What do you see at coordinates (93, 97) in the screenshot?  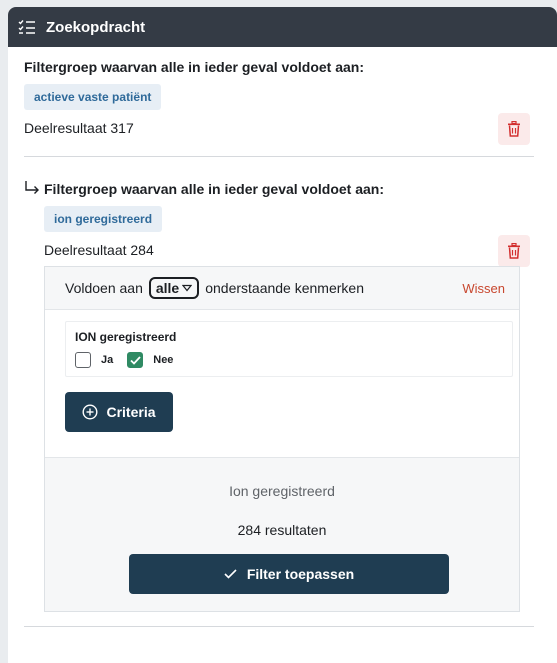 I see `filter-chip: actieve vaste patiënt` at bounding box center [93, 97].